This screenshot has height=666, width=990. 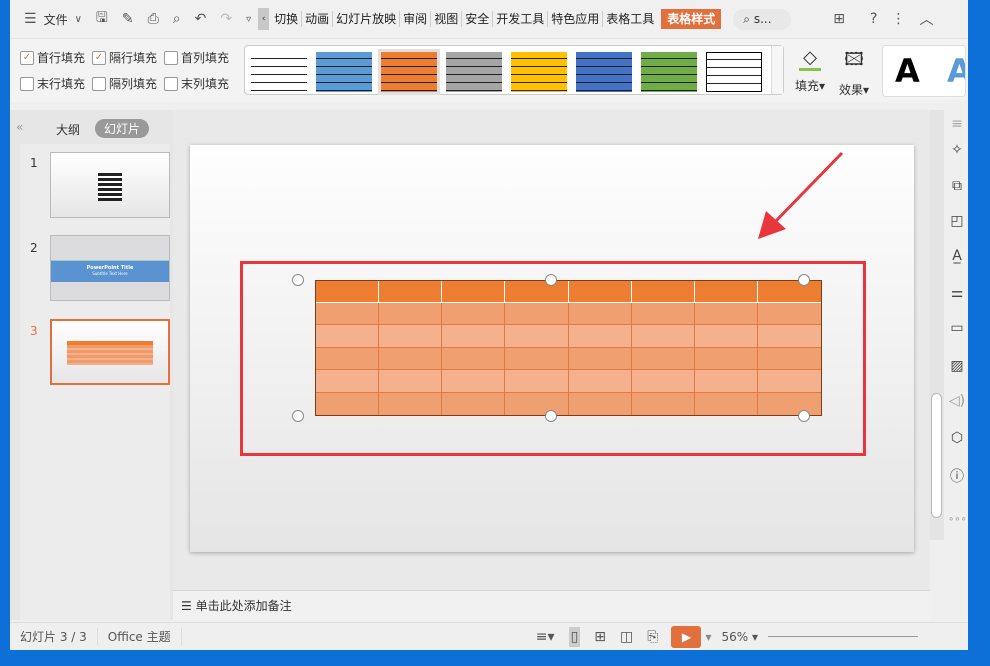 I want to click on table-style-gallery, so click(x=514, y=70).